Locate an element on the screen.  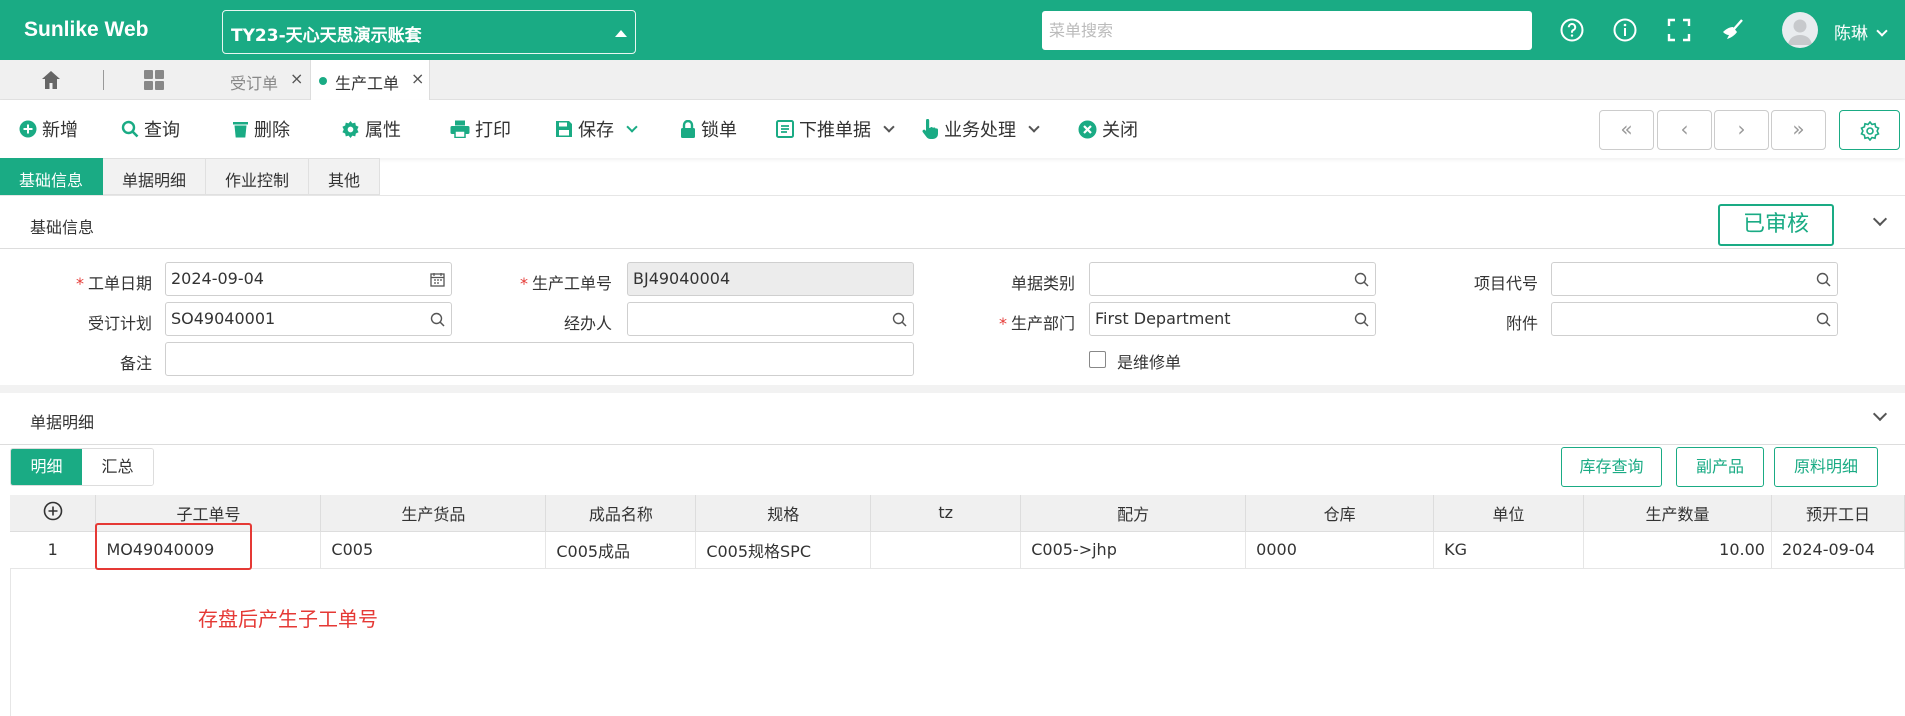
document-tab-bar: 受订单 × 生产工单 × is located at coordinates (952, 80).